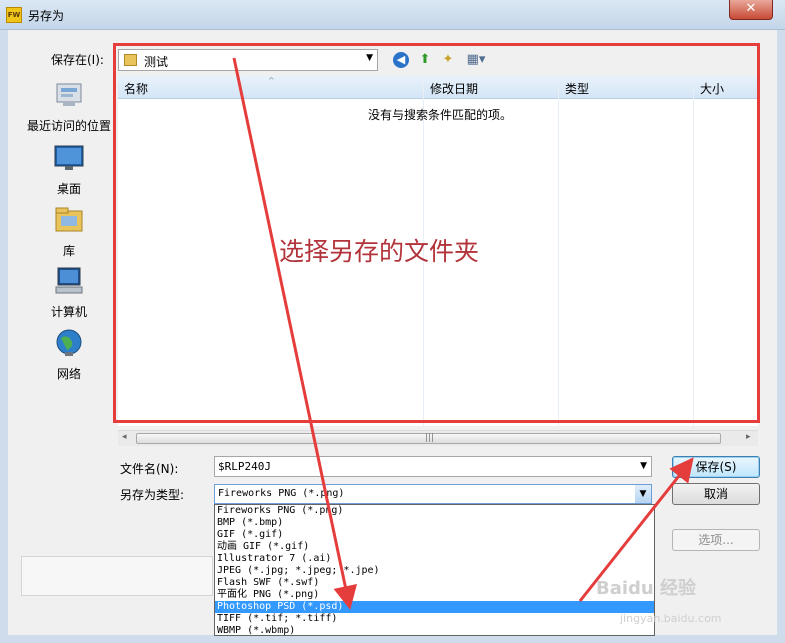 The width and height of the screenshot is (785, 643). I want to click on file-type-label: 另存为类型:, so click(152, 495).